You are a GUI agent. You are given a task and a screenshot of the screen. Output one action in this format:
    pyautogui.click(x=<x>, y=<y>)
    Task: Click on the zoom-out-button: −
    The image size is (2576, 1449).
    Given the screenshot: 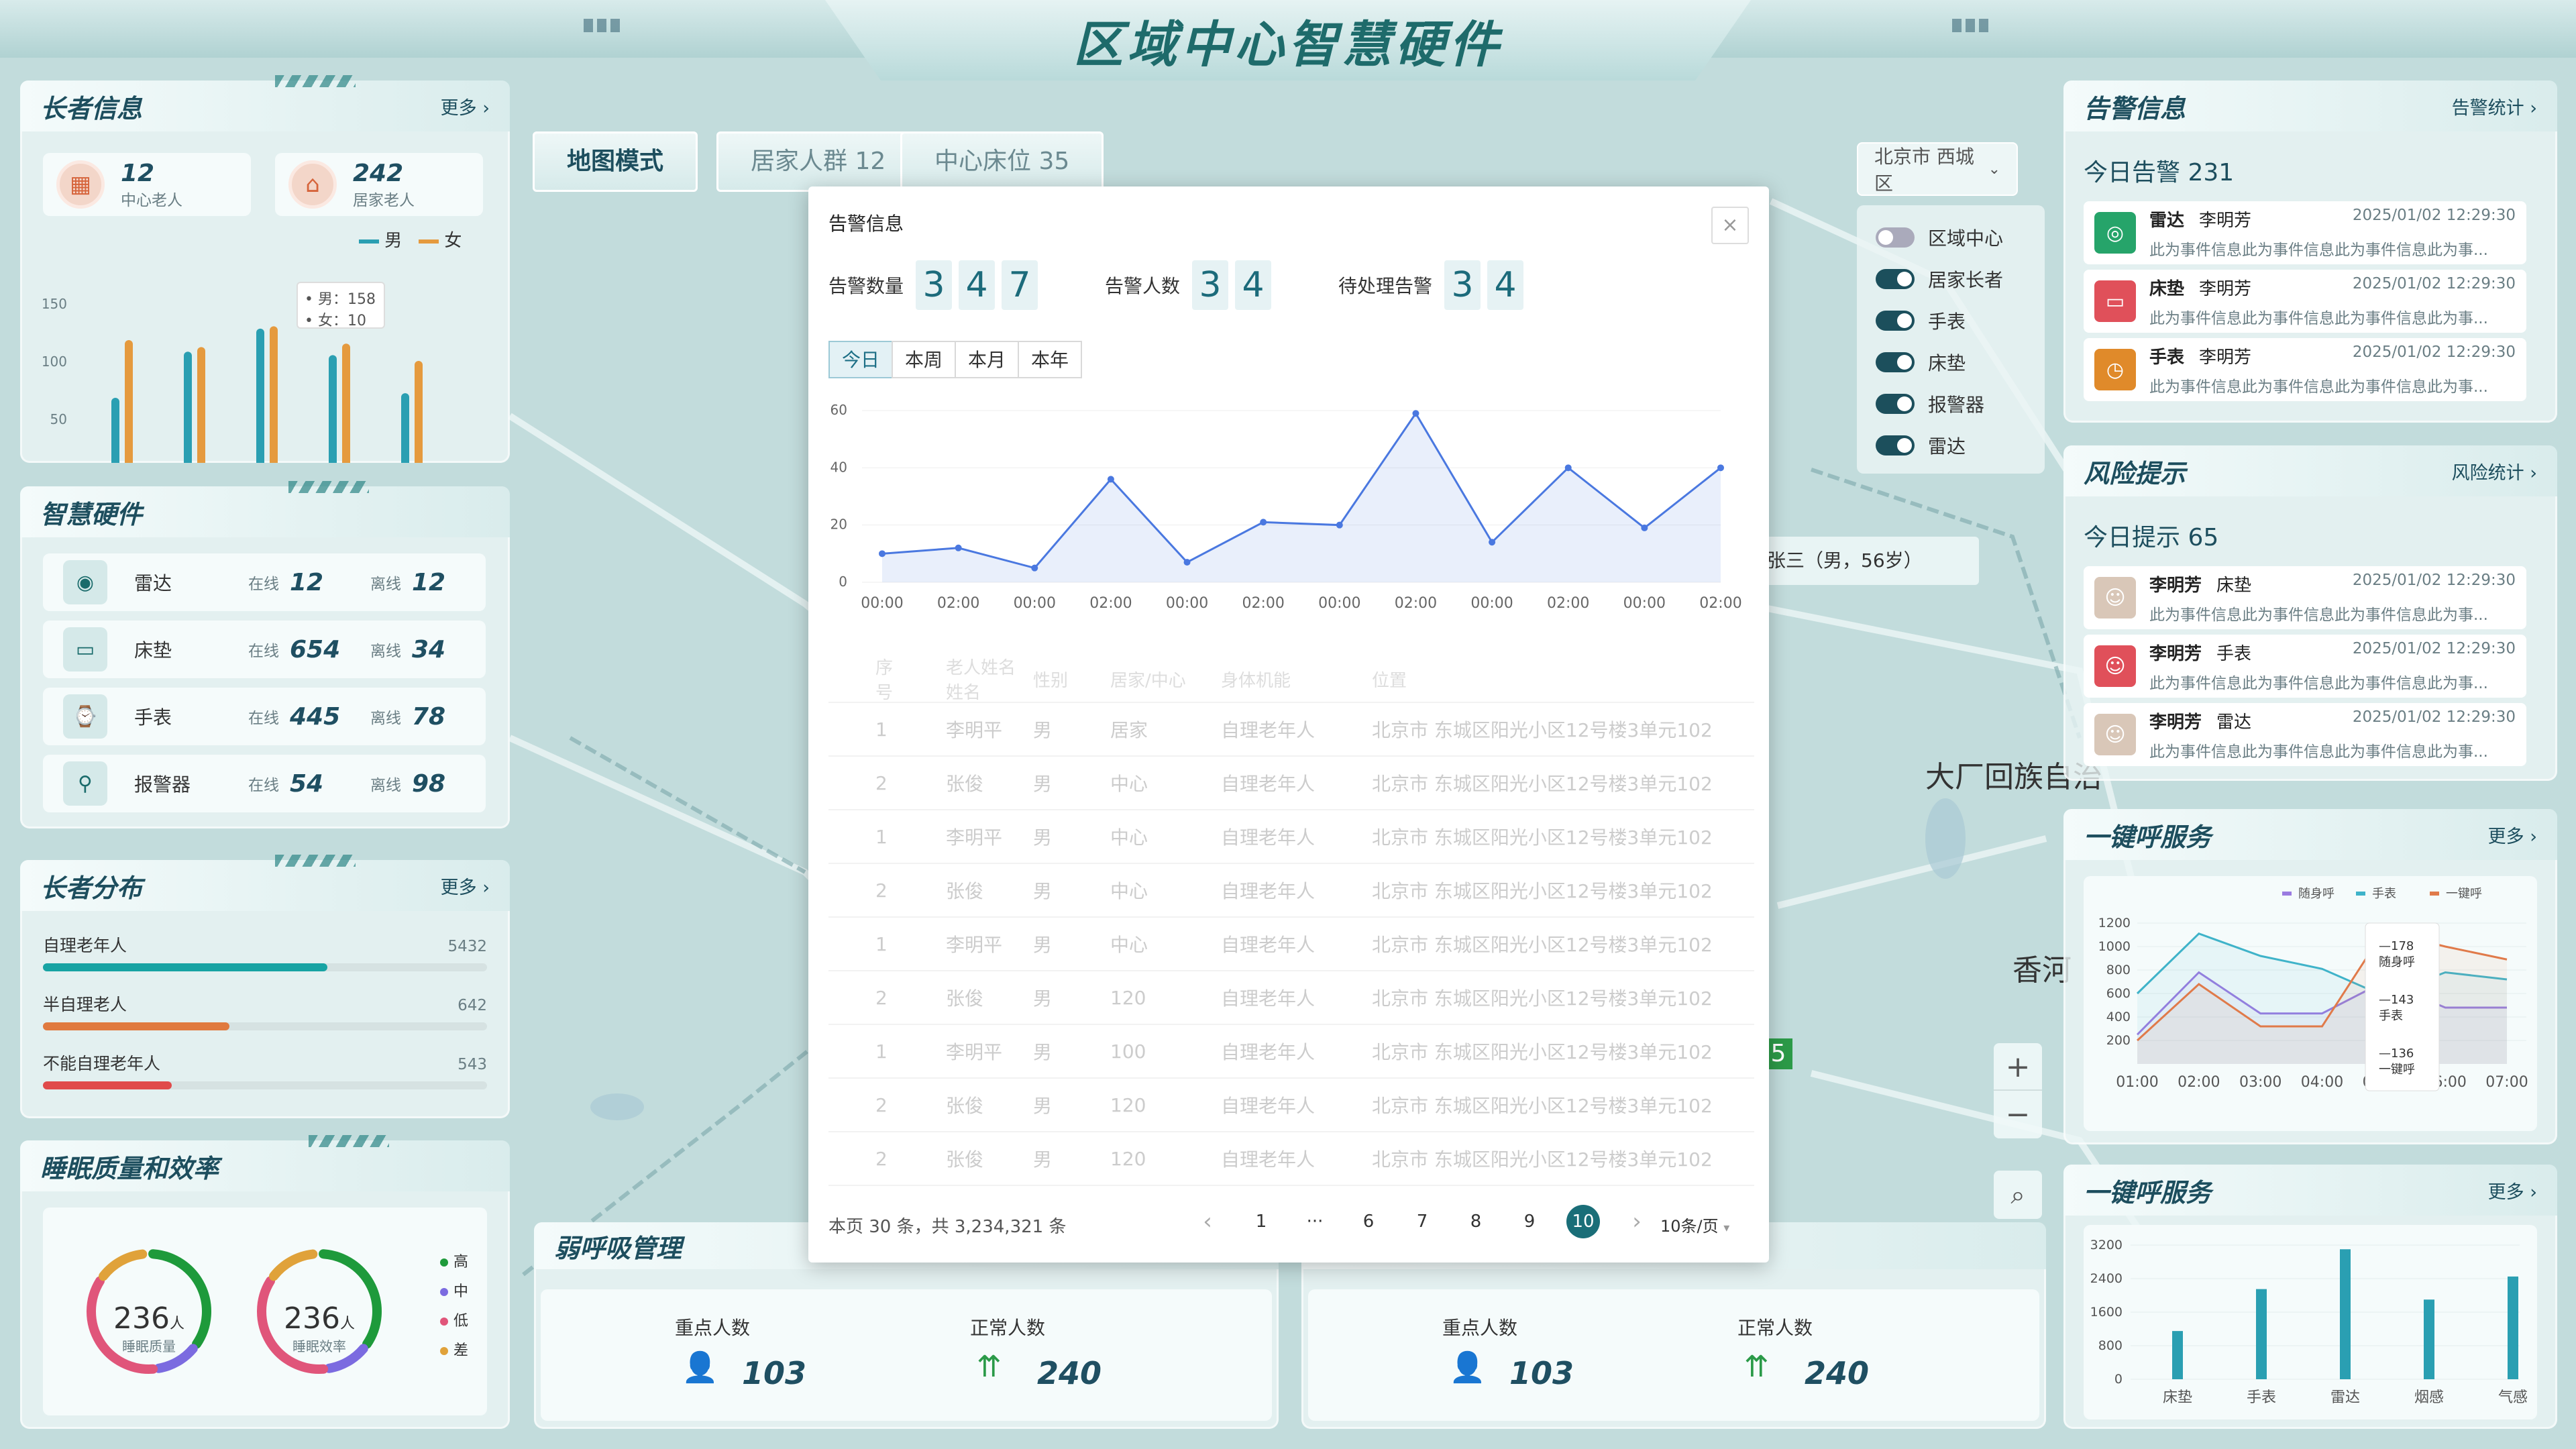 What is the action you would take?
    pyautogui.click(x=2018, y=1114)
    